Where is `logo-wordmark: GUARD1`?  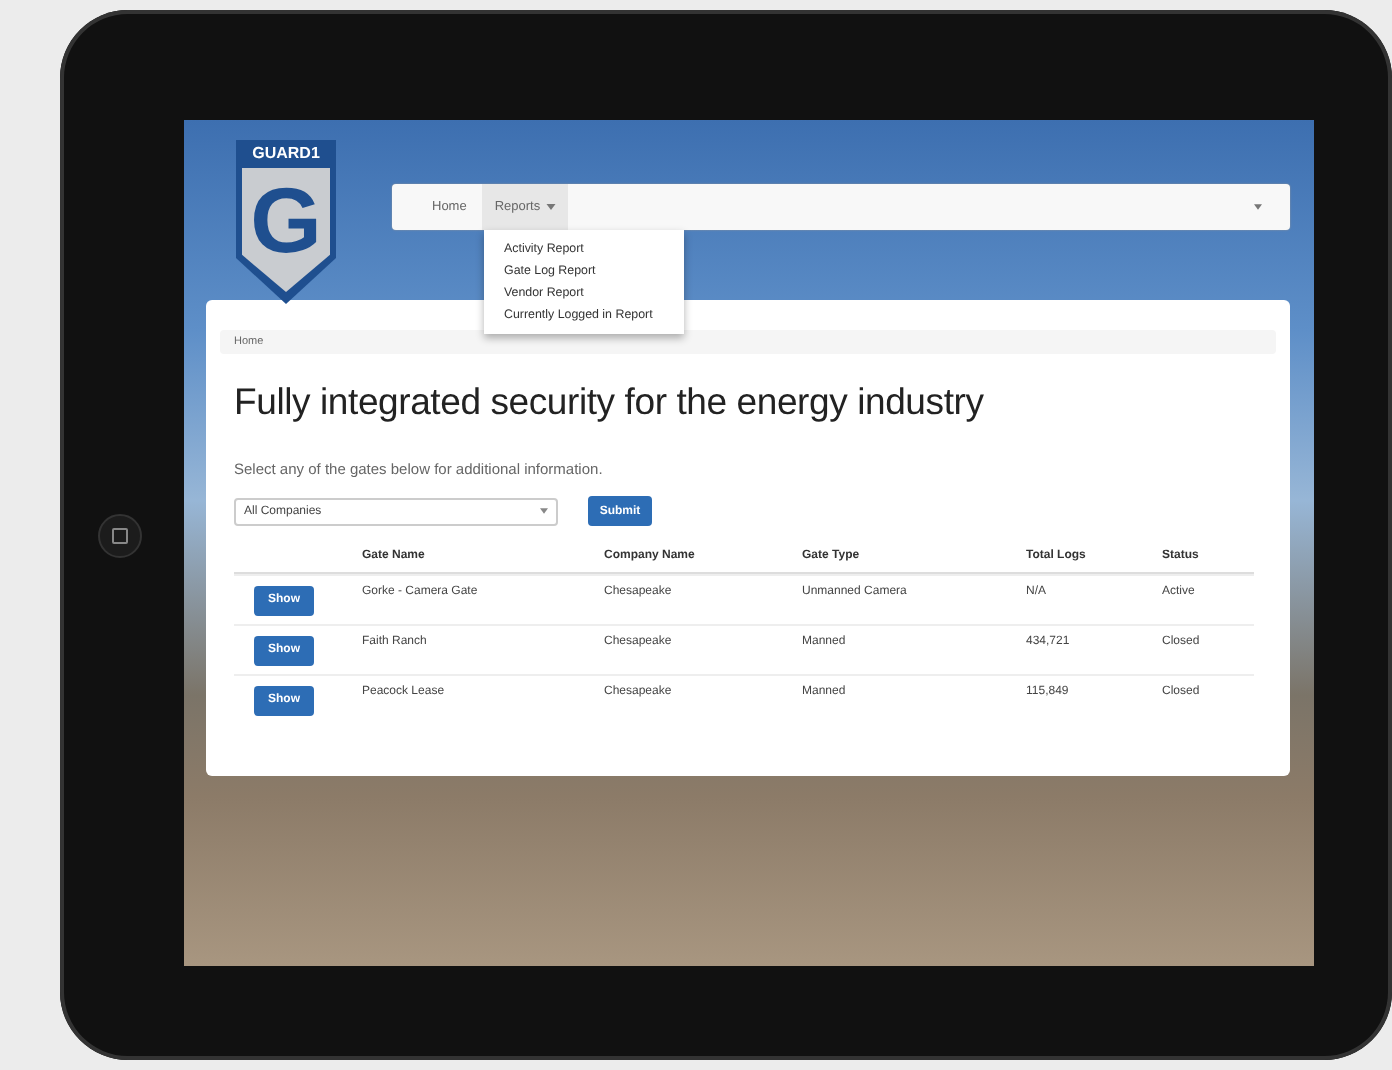
logo-wordmark: GUARD1 is located at coordinates (286, 154).